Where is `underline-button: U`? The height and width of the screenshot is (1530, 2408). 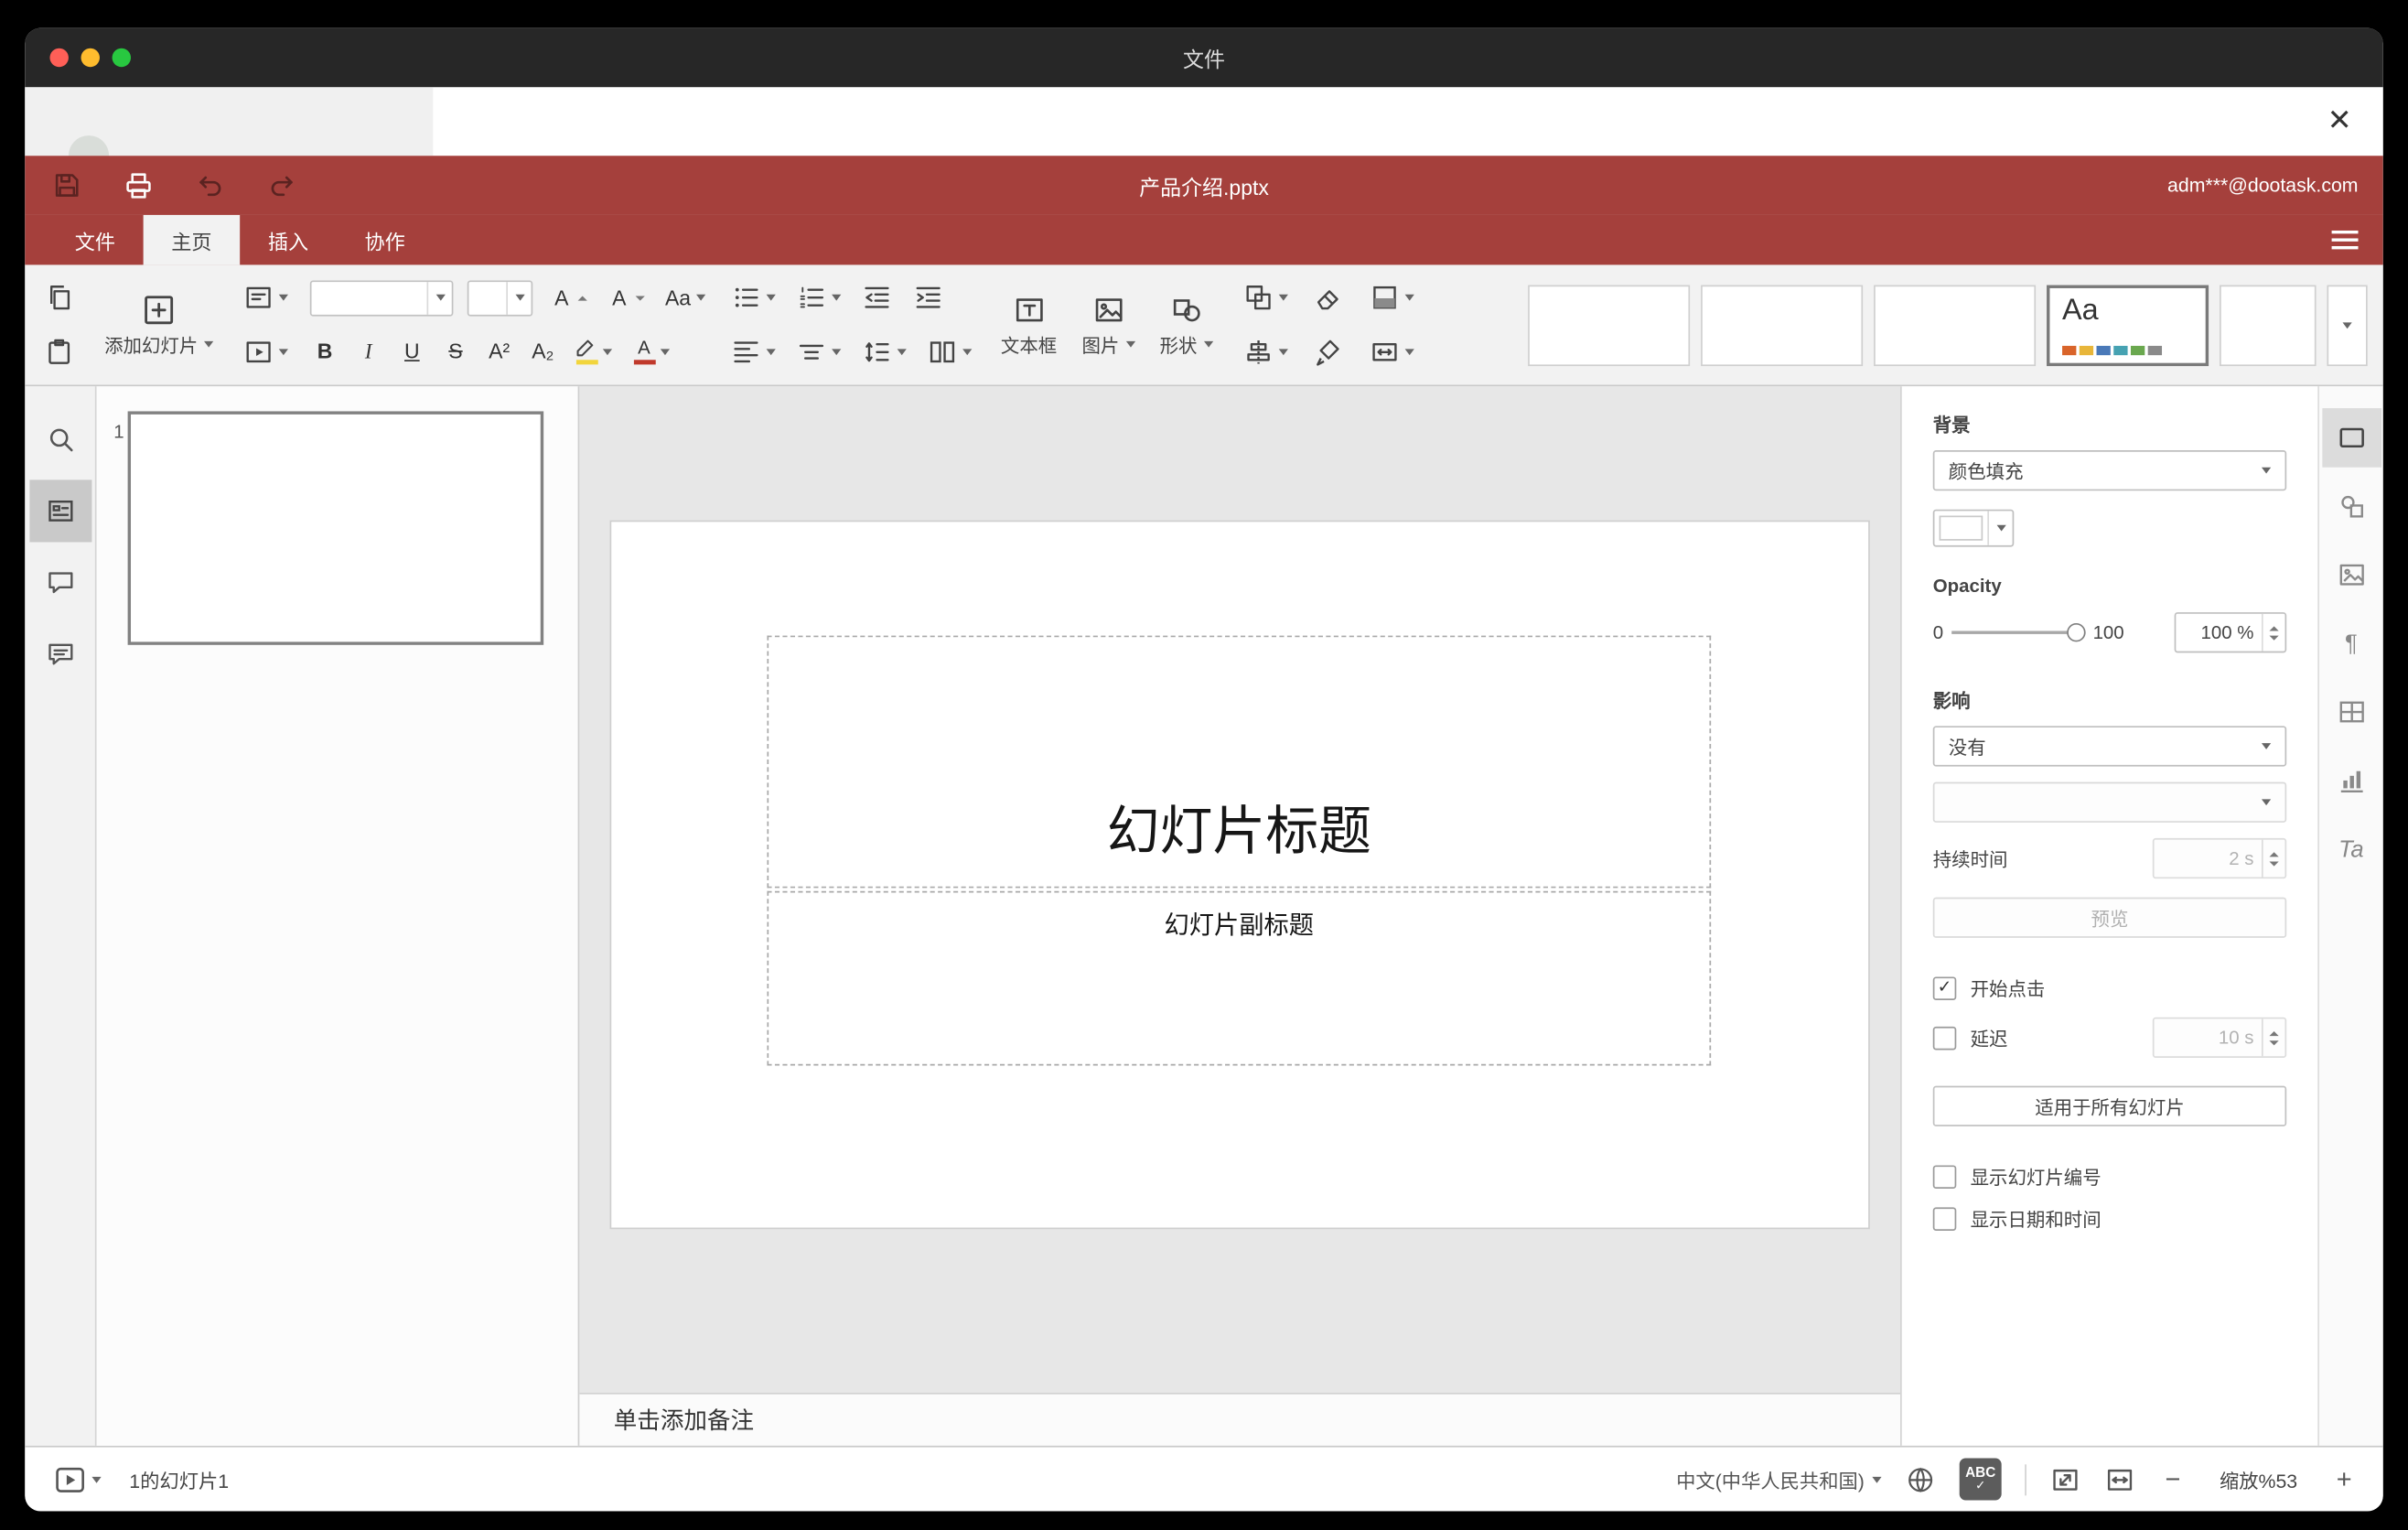
underline-button: U is located at coordinates (411, 351).